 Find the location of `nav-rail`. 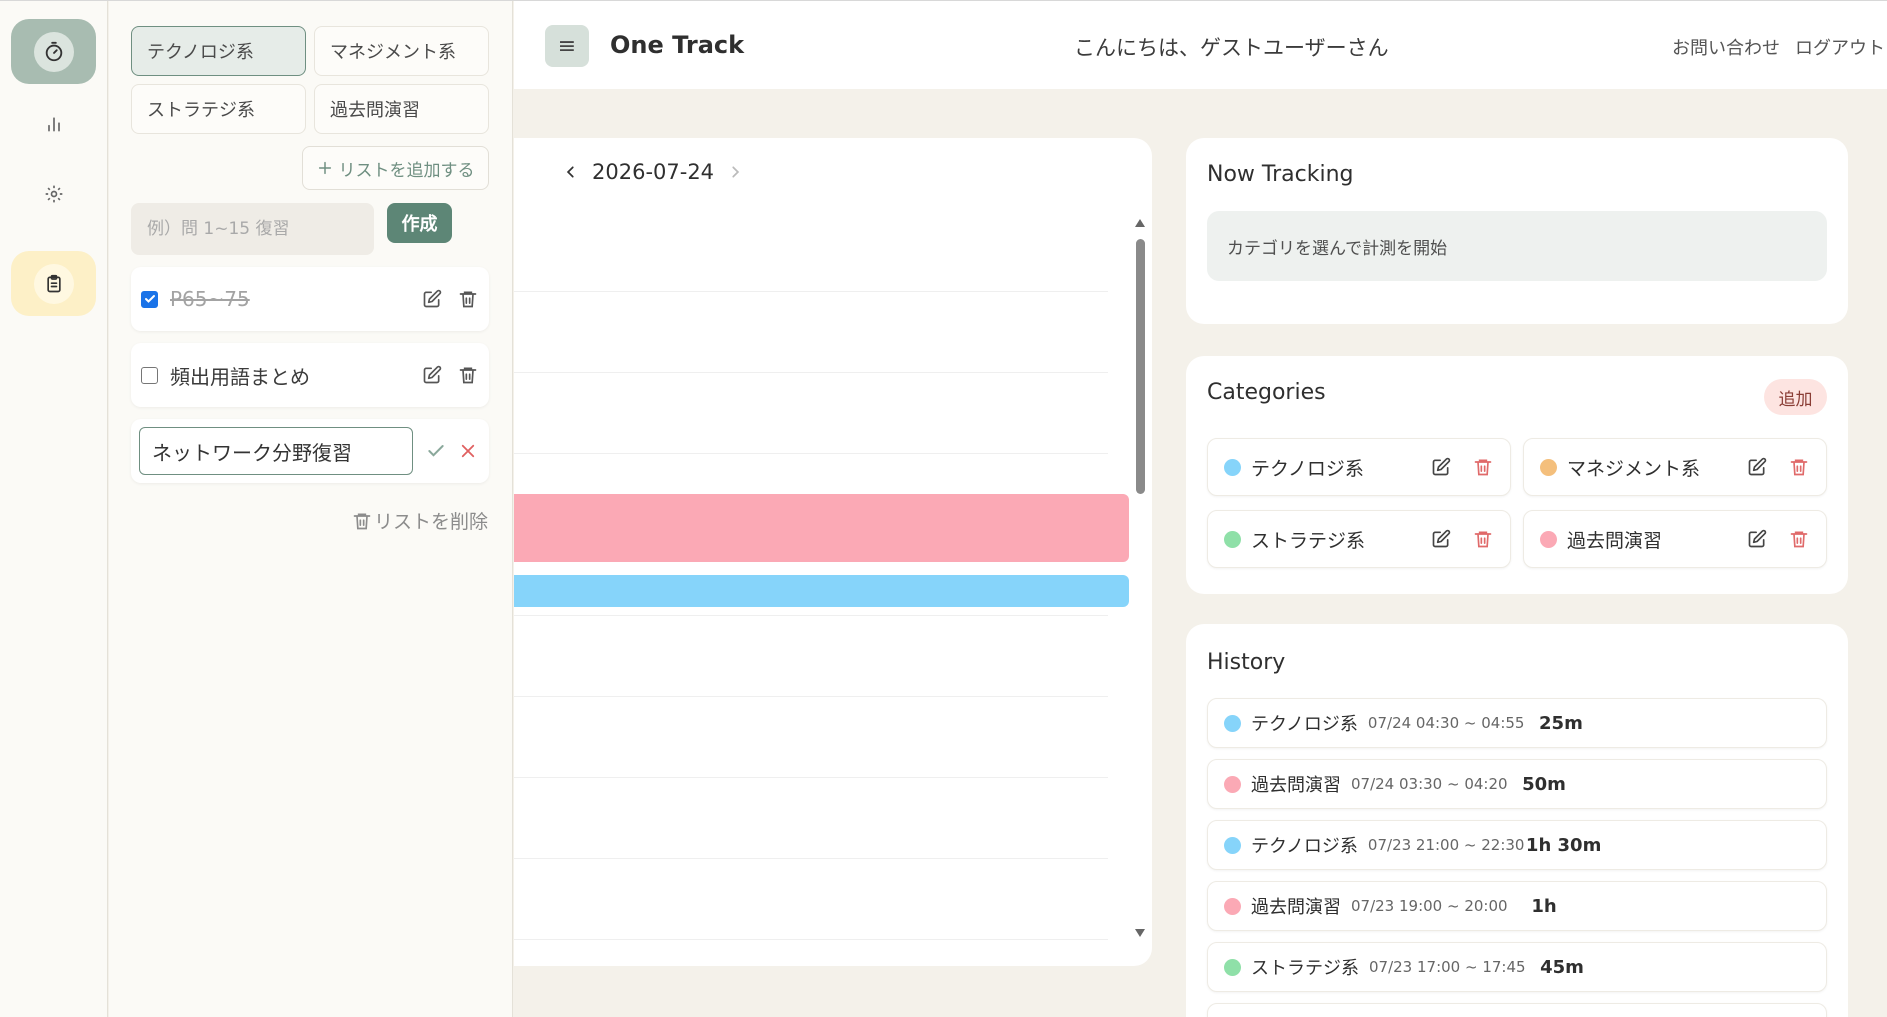

nav-rail is located at coordinates (54, 509).